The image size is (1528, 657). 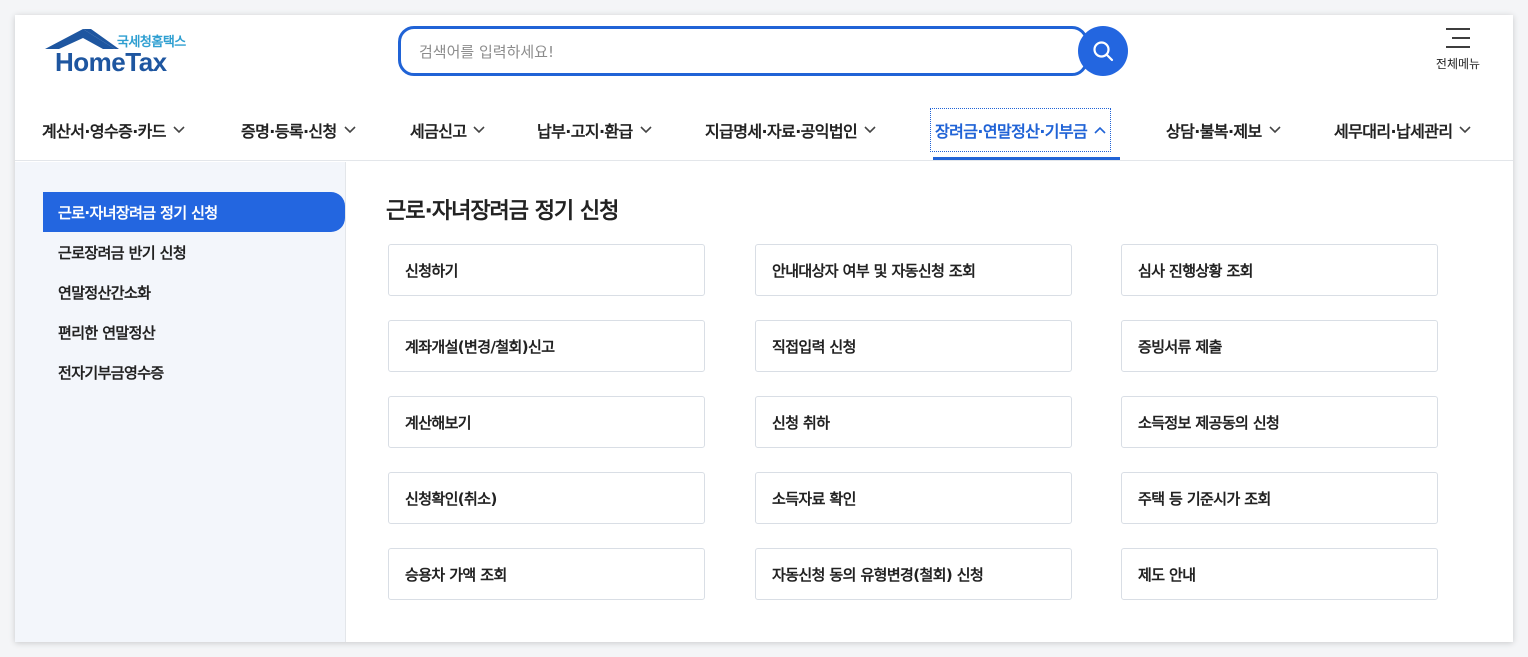 What do you see at coordinates (913, 422) in the screenshot?
I see `card-withdraw: 신청 취하` at bounding box center [913, 422].